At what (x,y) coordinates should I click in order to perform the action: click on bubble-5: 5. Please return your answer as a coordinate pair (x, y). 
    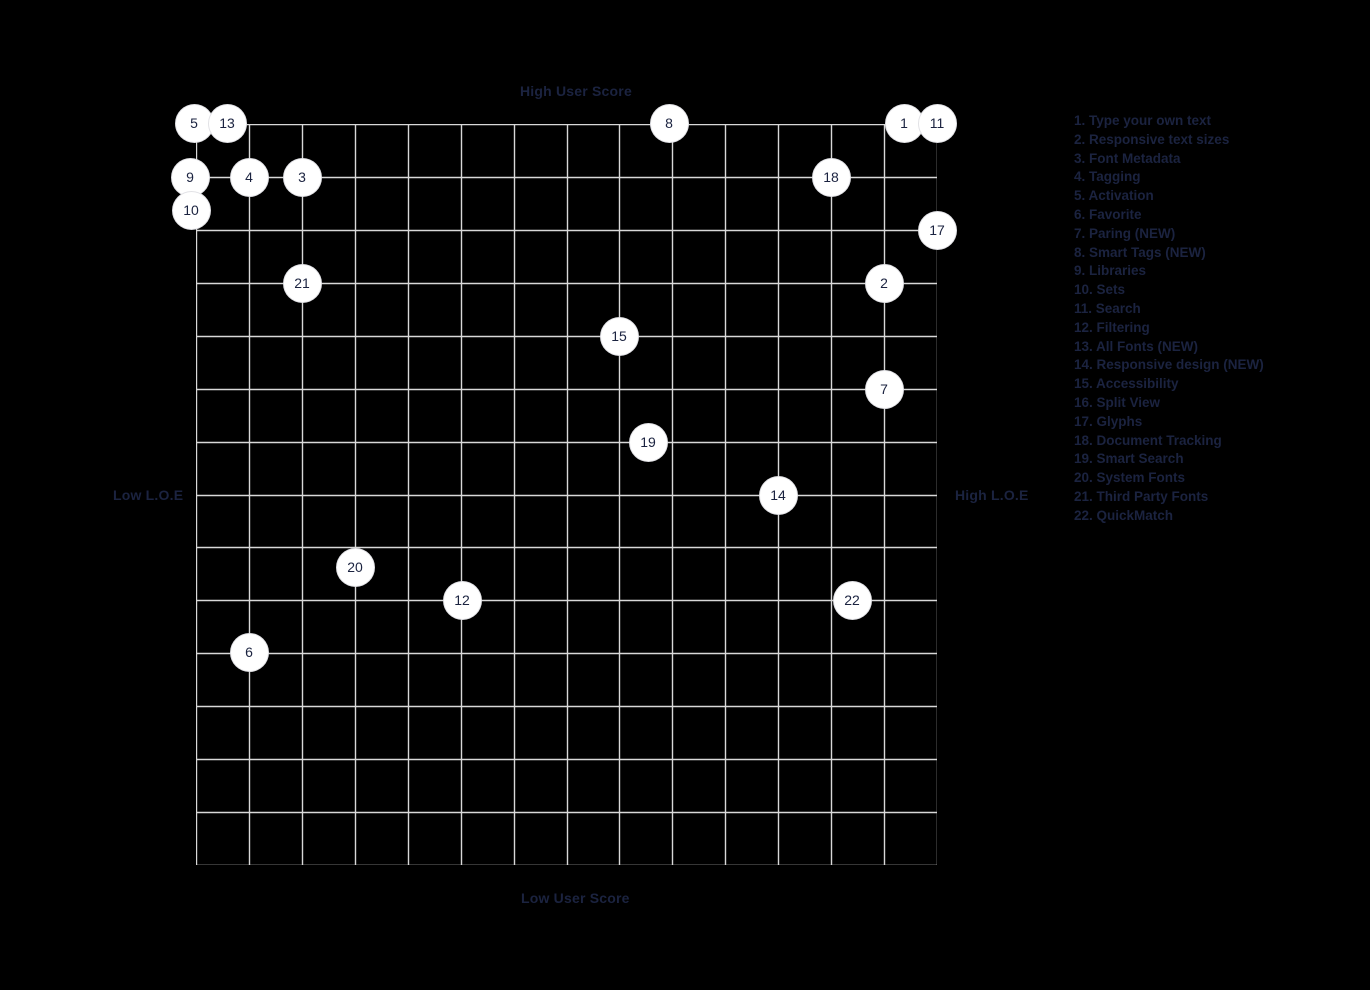
    Looking at the image, I should click on (194, 123).